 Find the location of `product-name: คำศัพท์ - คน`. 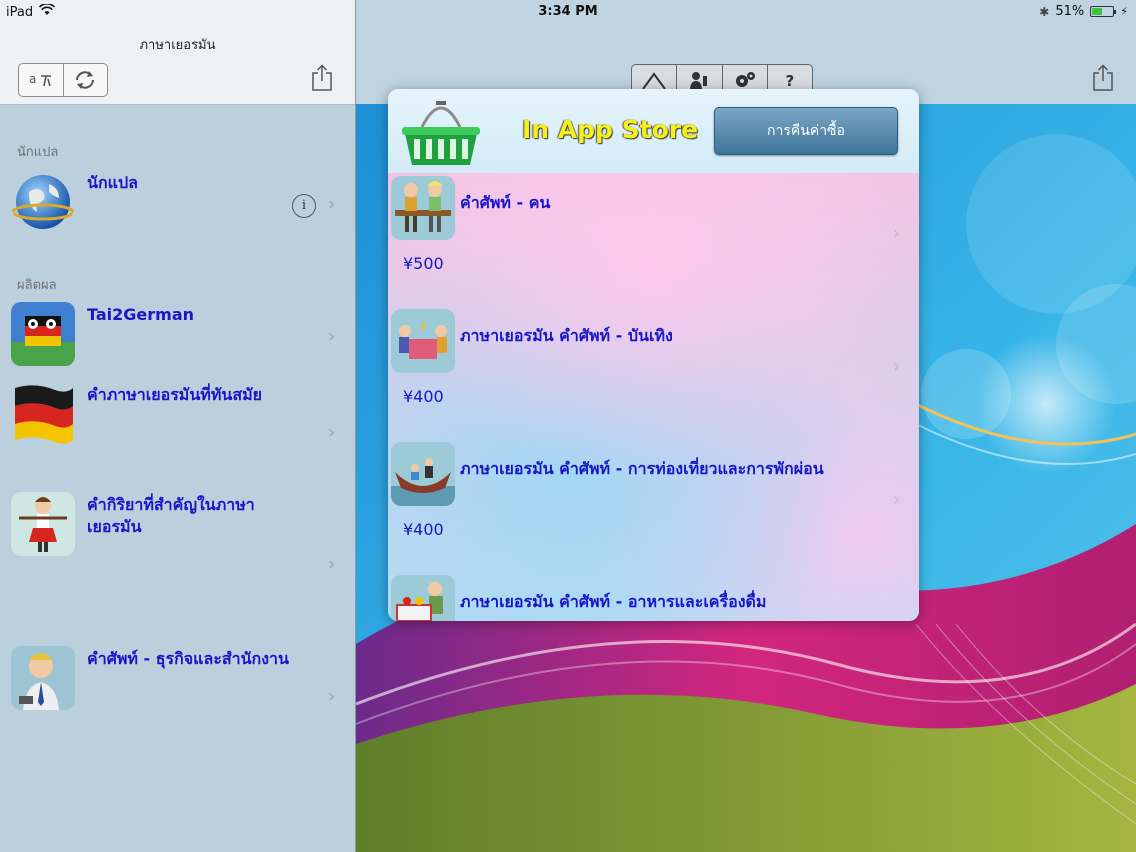

product-name: คำศัพท์ - คน is located at coordinates (505, 202).